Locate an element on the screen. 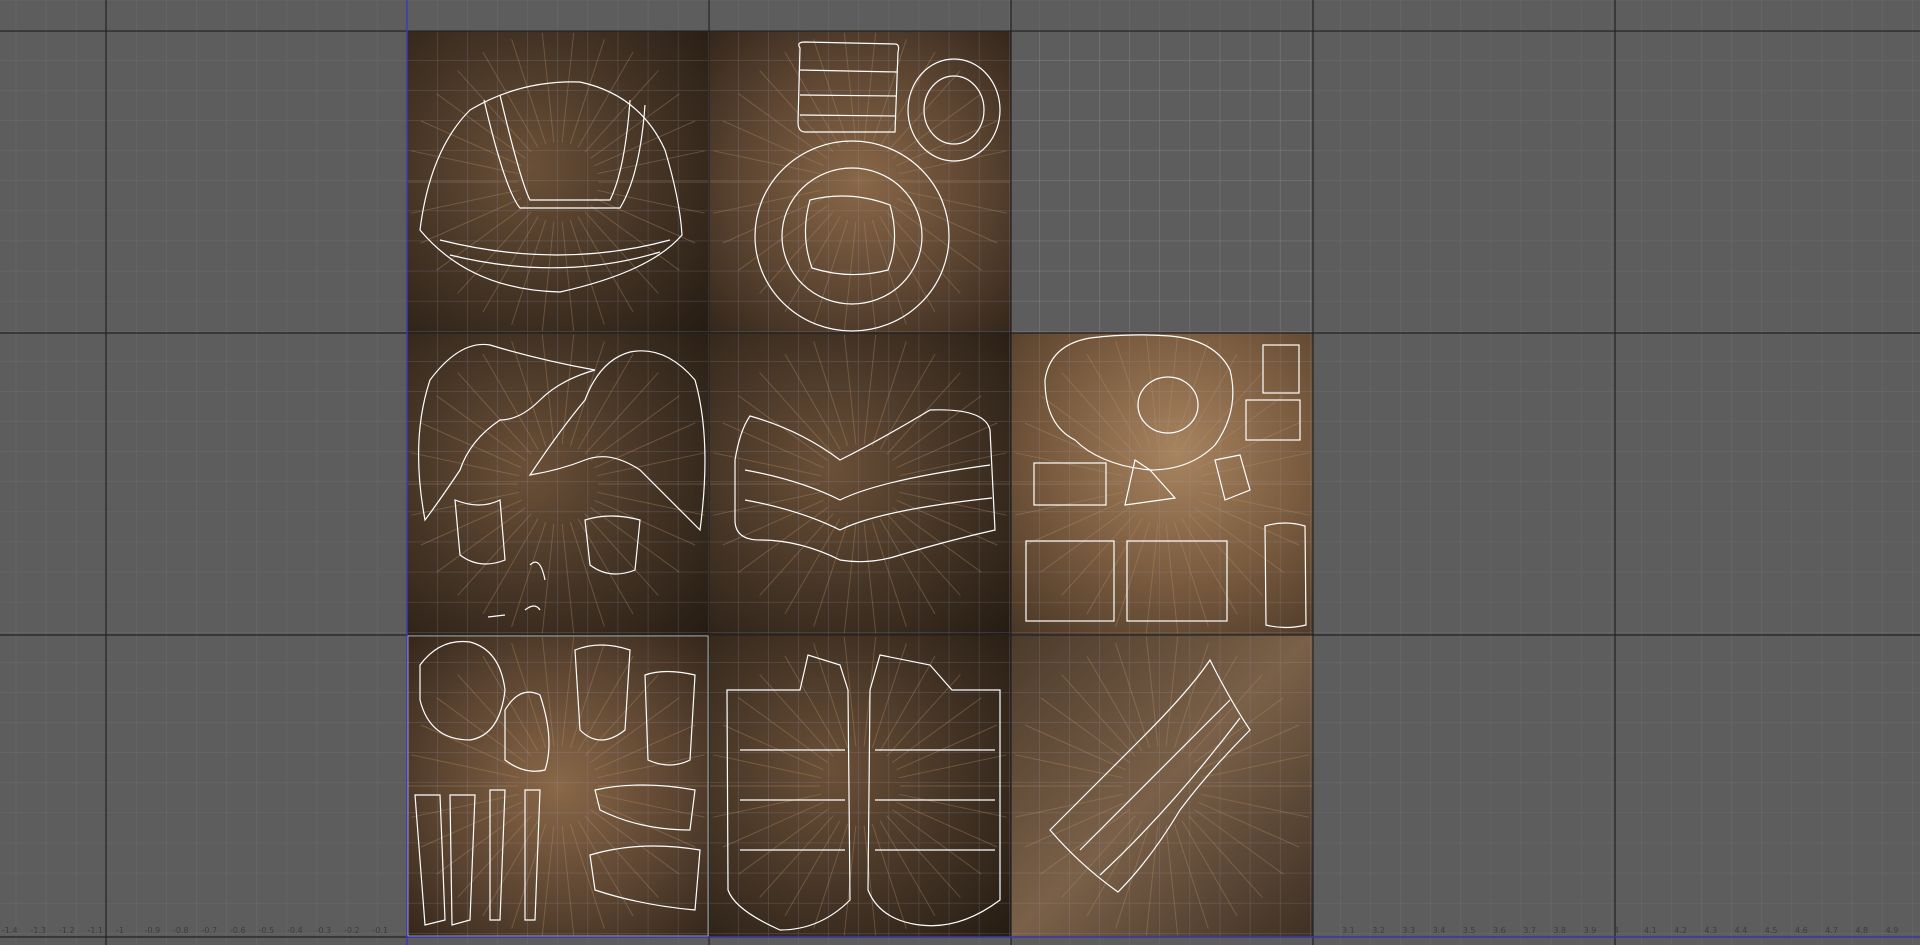 The height and width of the screenshot is (945, 1920). ruler-tick-label: 4.9 is located at coordinates (1892, 930).